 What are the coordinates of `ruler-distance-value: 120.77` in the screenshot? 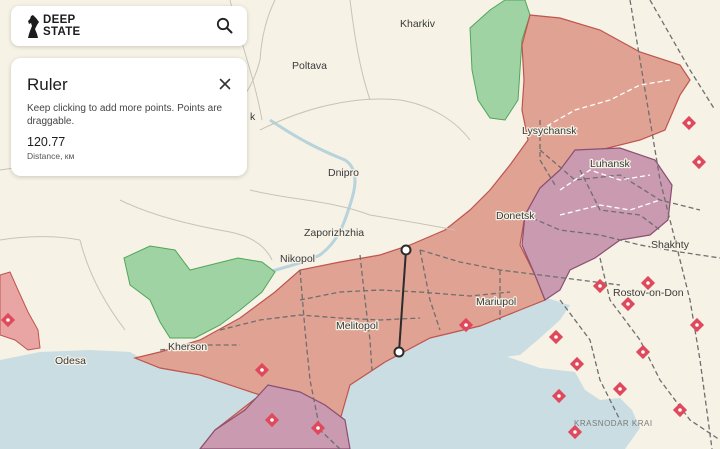 It's located at (46, 142).